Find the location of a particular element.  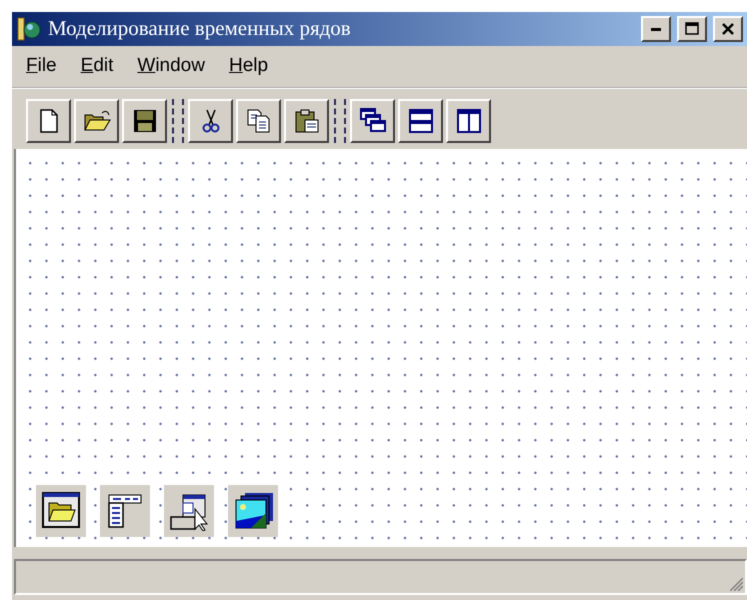

window-title: Моделирование временных рядов is located at coordinates (199, 28).